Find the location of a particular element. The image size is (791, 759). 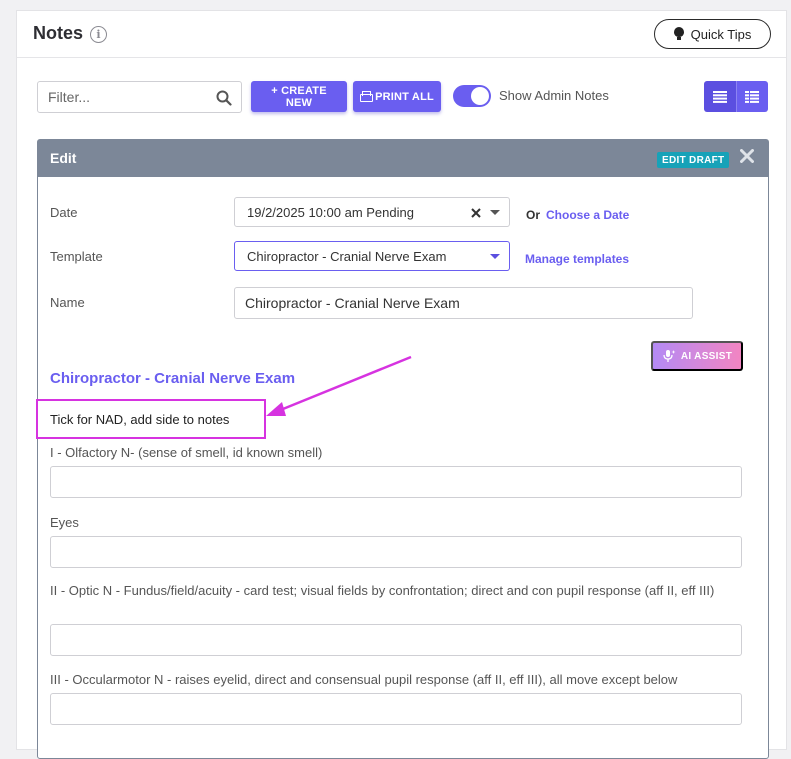

create-new-button: + CREATE NEW is located at coordinates (299, 96).